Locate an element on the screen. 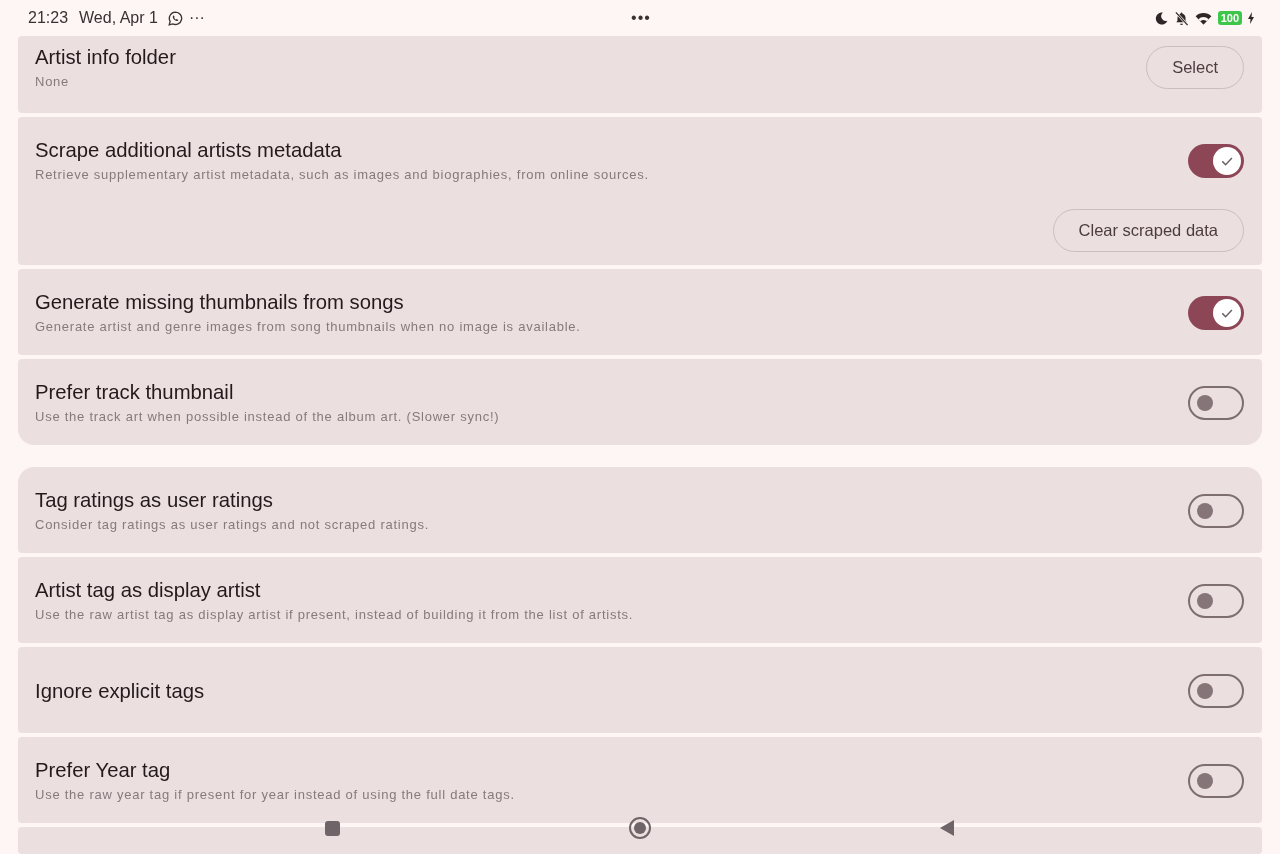  setting-title: Prefer Year tag is located at coordinates (103, 770).